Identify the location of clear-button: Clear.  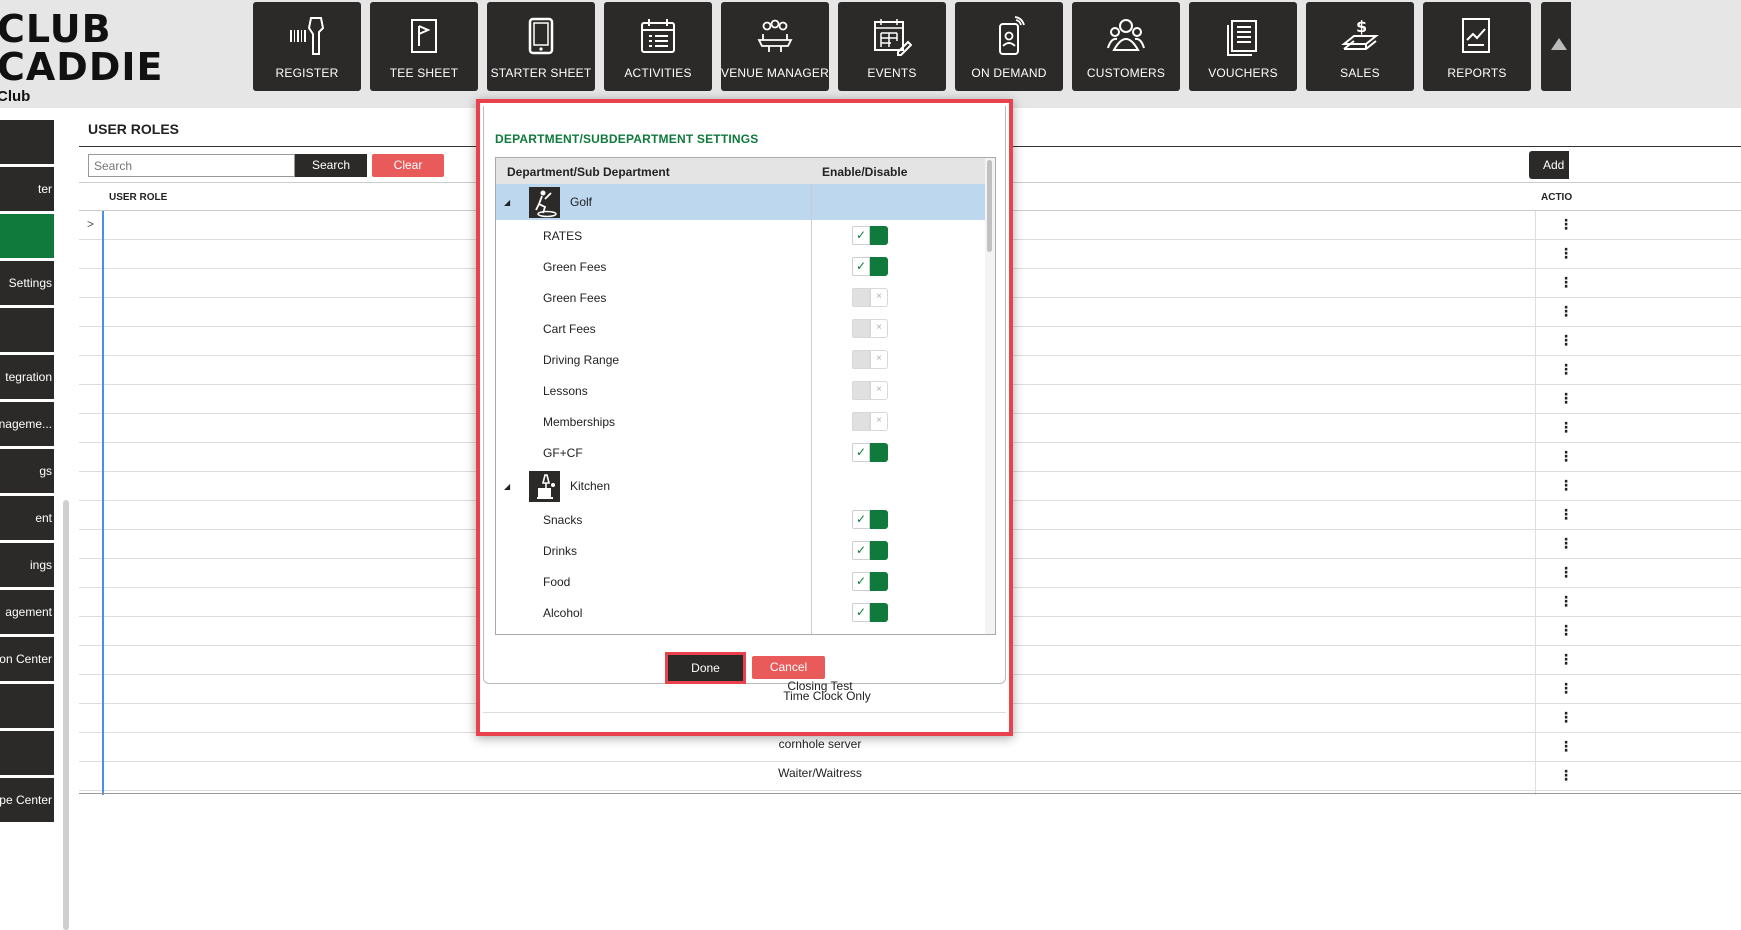
(408, 165).